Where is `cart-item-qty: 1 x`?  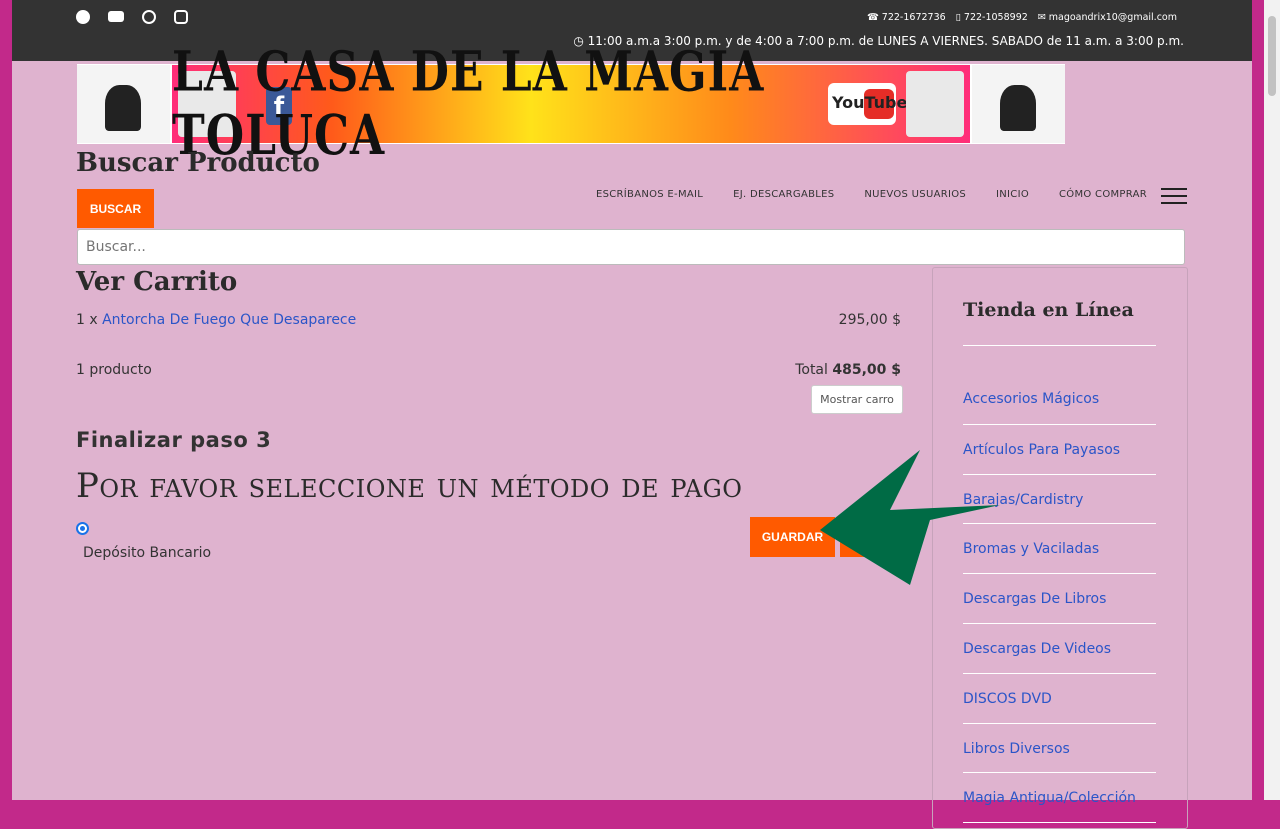 cart-item-qty: 1 x is located at coordinates (87, 320).